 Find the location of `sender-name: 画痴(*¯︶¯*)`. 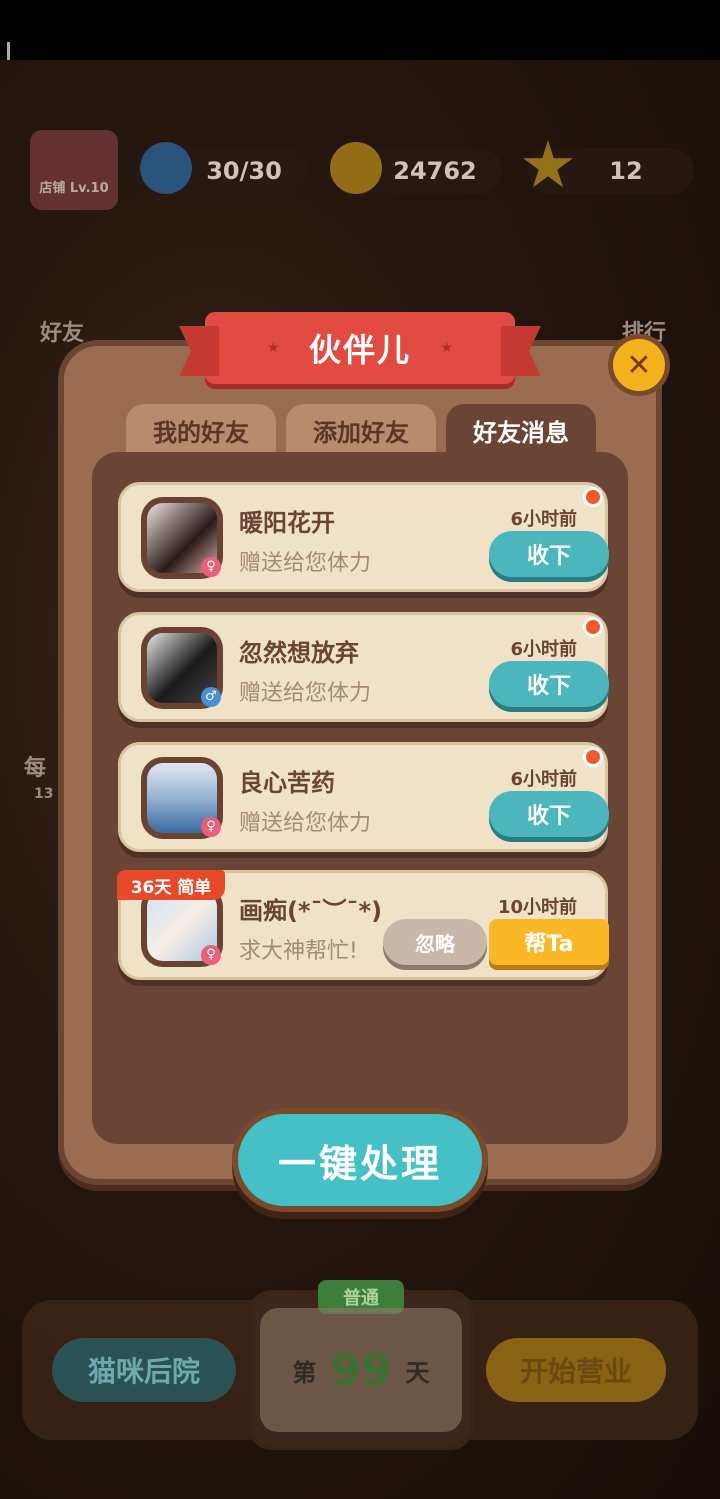

sender-name: 画痴(*¯︶¯*) is located at coordinates (311, 911).